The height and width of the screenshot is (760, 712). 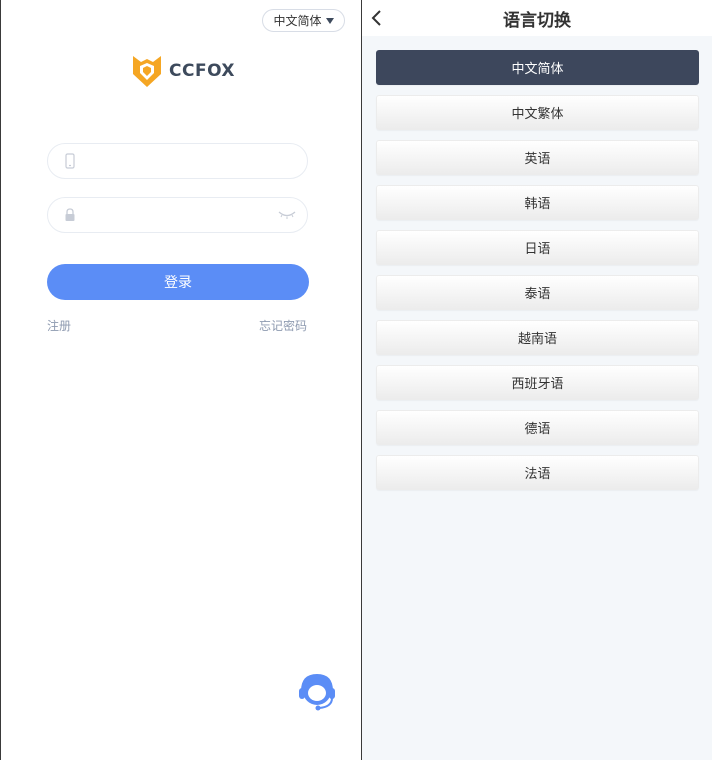 I want to click on language-option-german: 德语, so click(x=537, y=427).